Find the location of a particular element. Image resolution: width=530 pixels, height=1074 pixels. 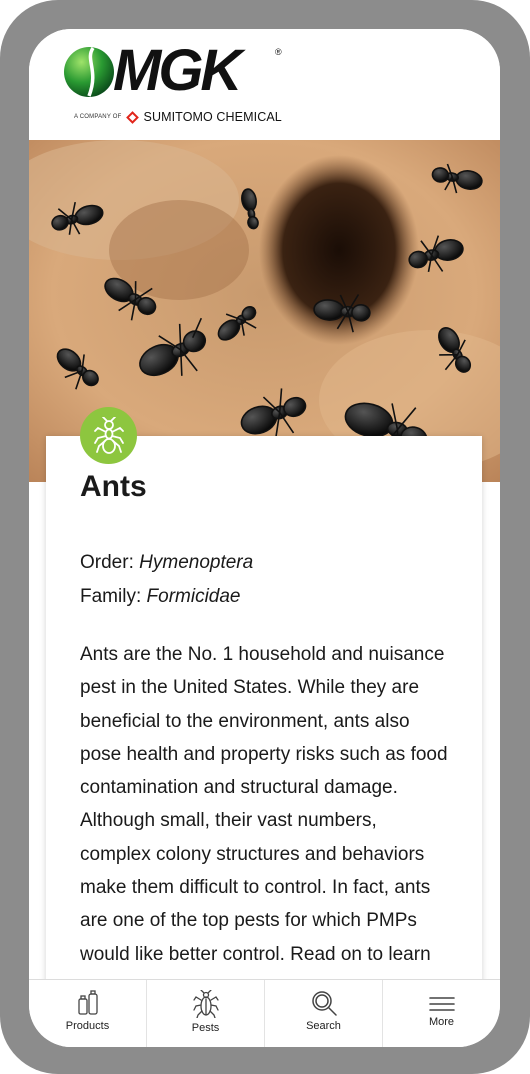

company-tagline: A COMPANY OF SUMITOMO CHEMICAL is located at coordinates (178, 117).